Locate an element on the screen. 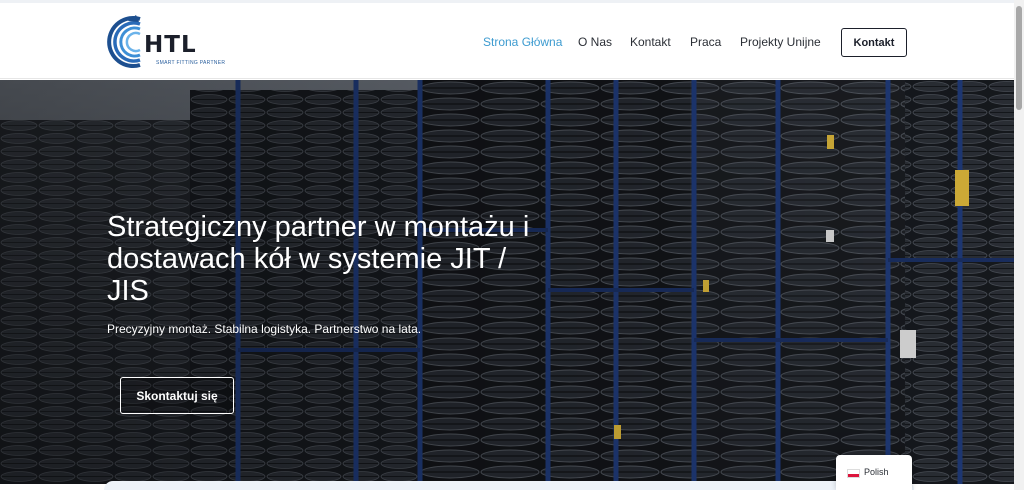 This screenshot has height=490, width=1024. language-switcher: Polish is located at coordinates (874, 472).